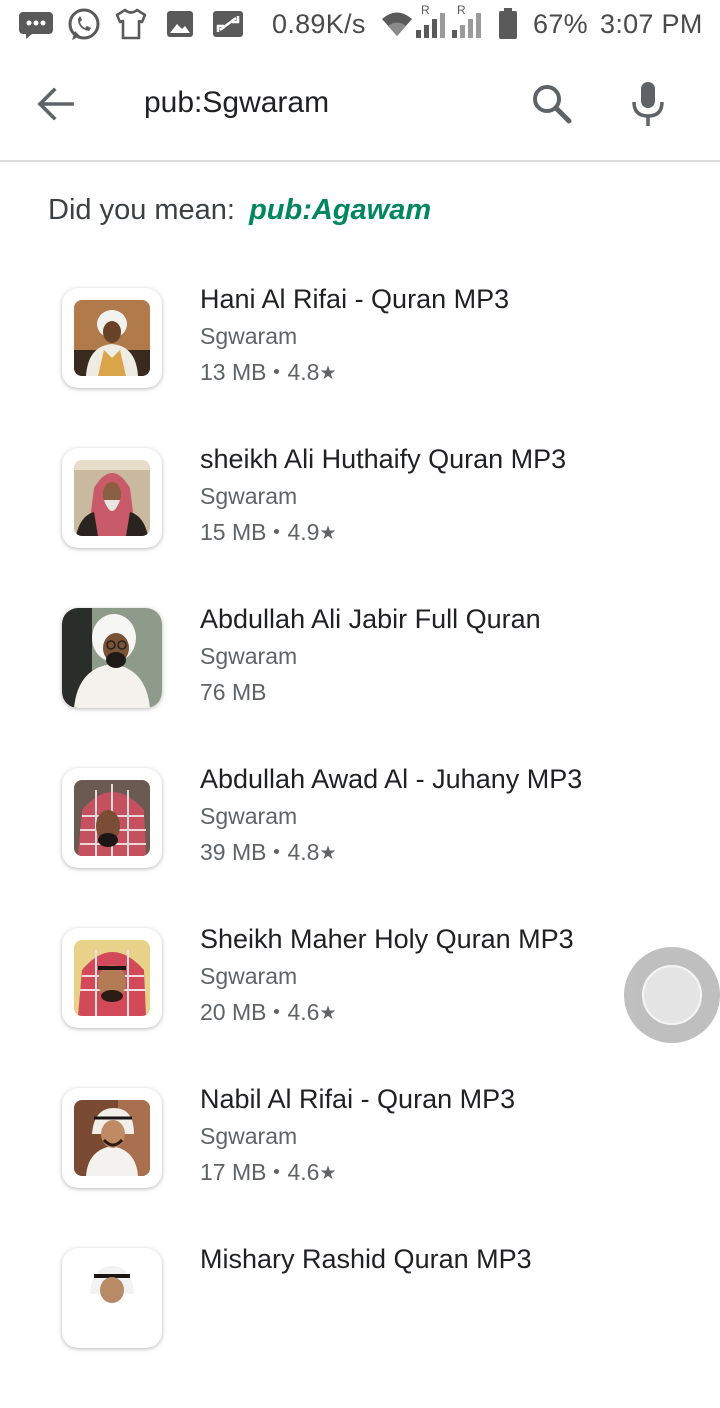 The width and height of the screenshot is (720, 1408). I want to click on app-meta: 39 MB 4.8★, so click(268, 852).